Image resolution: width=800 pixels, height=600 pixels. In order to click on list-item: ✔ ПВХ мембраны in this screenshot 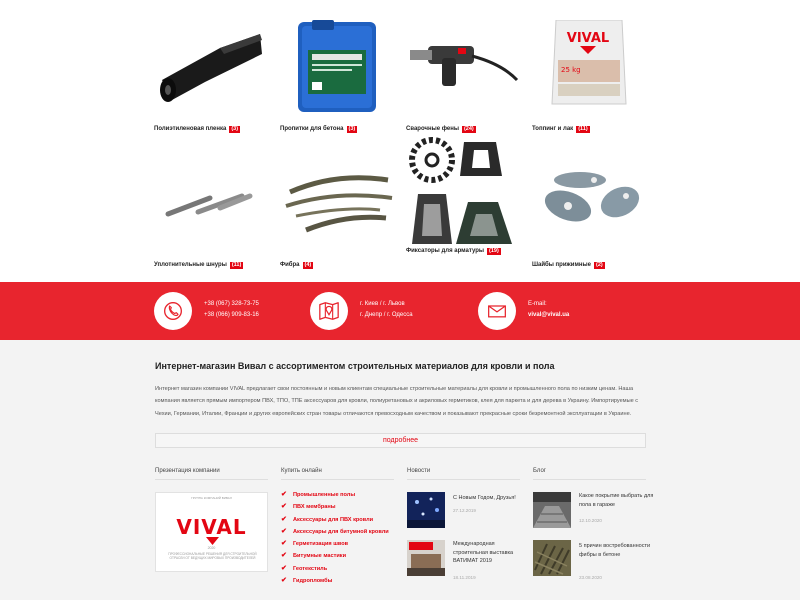, I will do `click(335, 507)`.